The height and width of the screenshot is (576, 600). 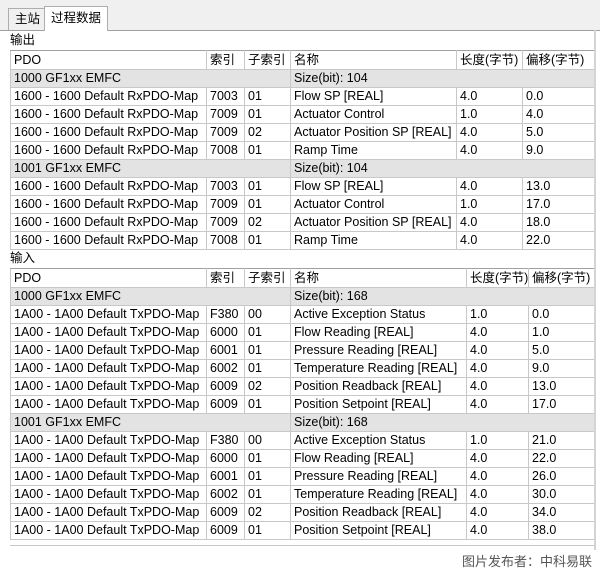 What do you see at coordinates (561, 332) in the screenshot?
I see `offset-cell: 1.0` at bounding box center [561, 332].